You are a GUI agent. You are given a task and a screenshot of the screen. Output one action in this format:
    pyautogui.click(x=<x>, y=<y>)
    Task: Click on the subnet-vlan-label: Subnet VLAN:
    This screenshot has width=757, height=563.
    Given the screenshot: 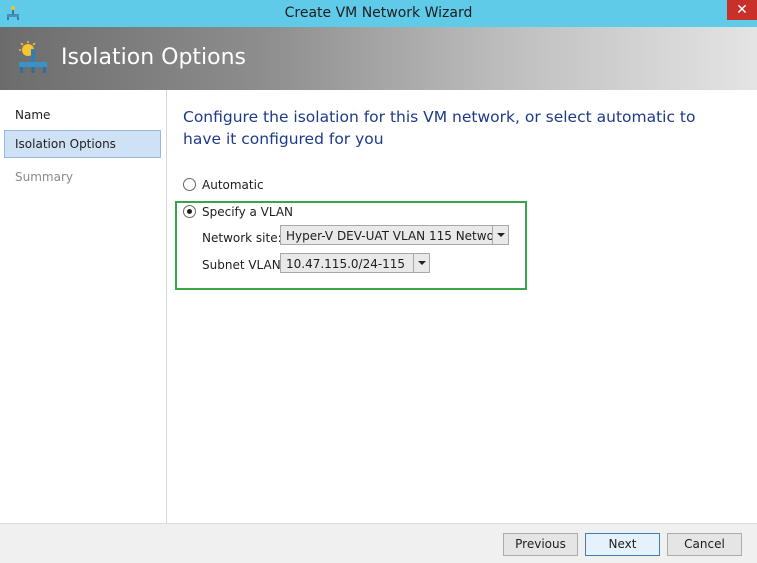 What is the action you would take?
    pyautogui.click(x=243, y=265)
    